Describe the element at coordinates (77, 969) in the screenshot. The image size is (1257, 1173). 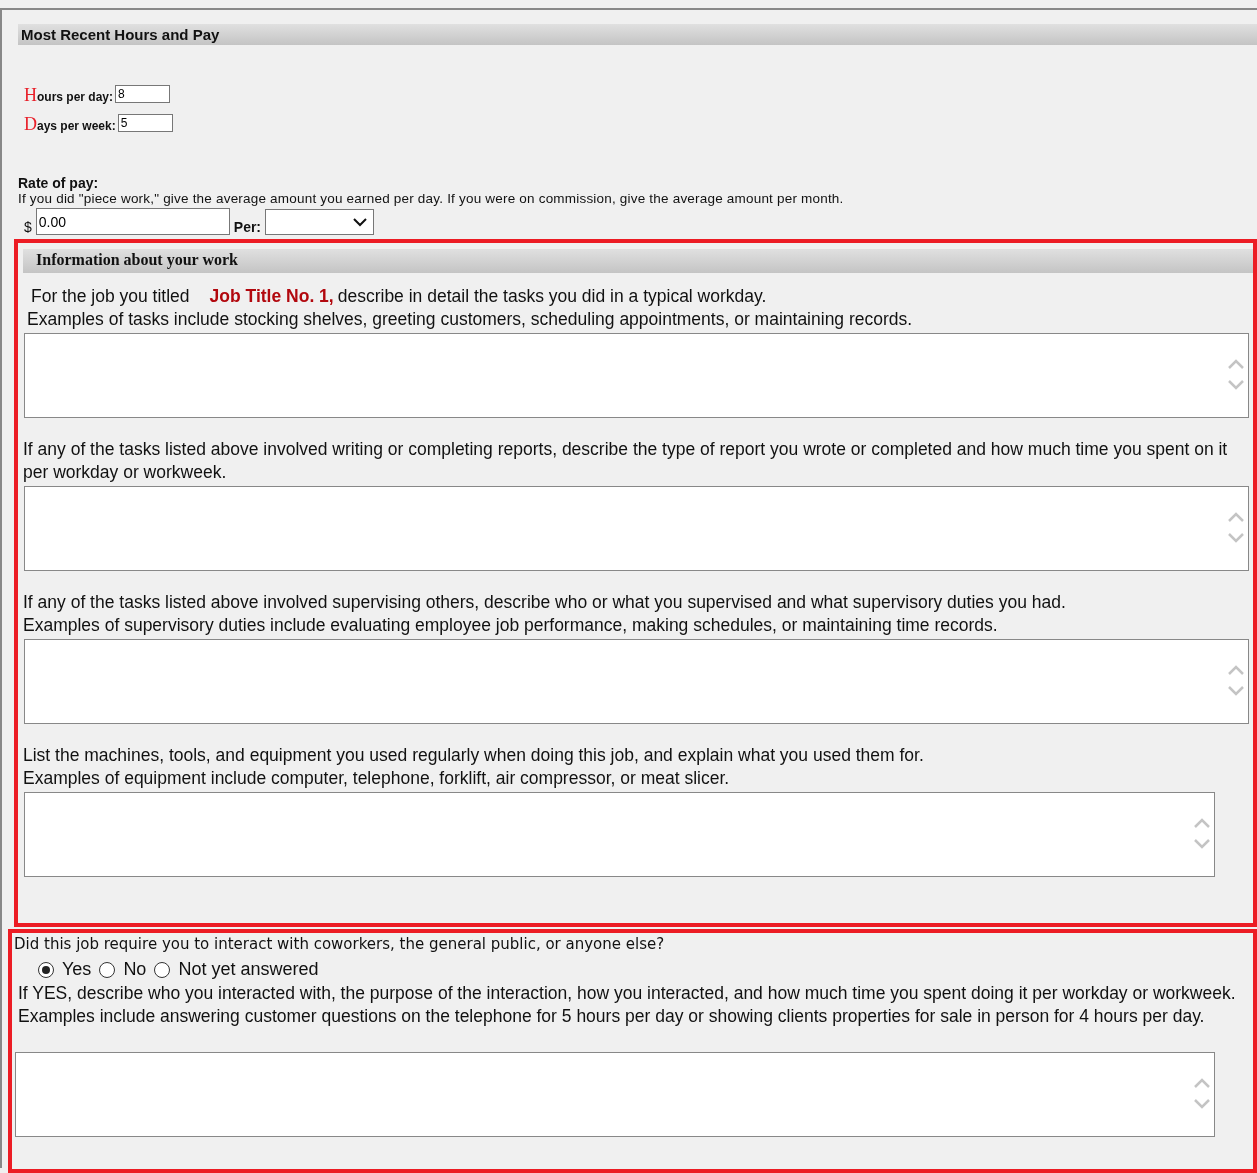
I see `option-label: Yes` at that location.